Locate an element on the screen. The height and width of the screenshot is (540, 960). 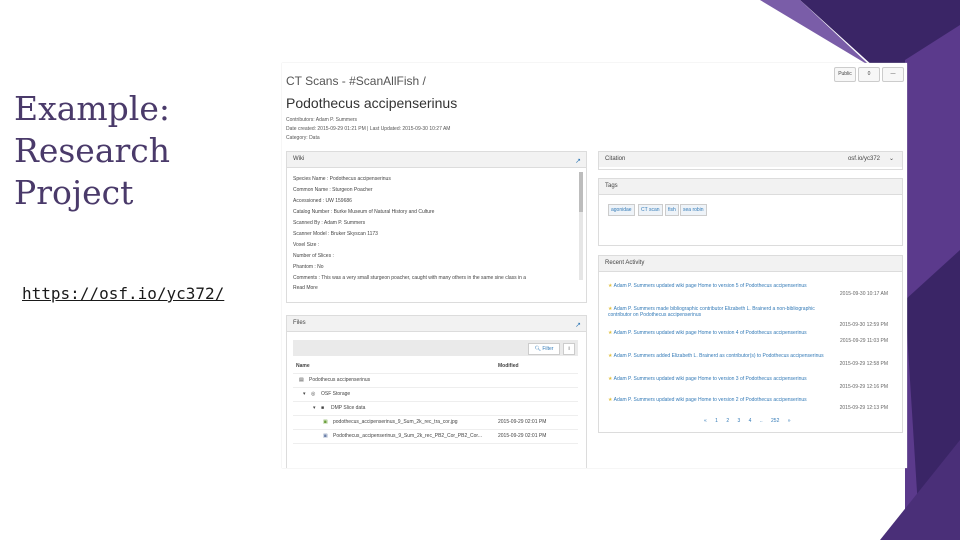
read-more-link: Read More is located at coordinates (305, 288).